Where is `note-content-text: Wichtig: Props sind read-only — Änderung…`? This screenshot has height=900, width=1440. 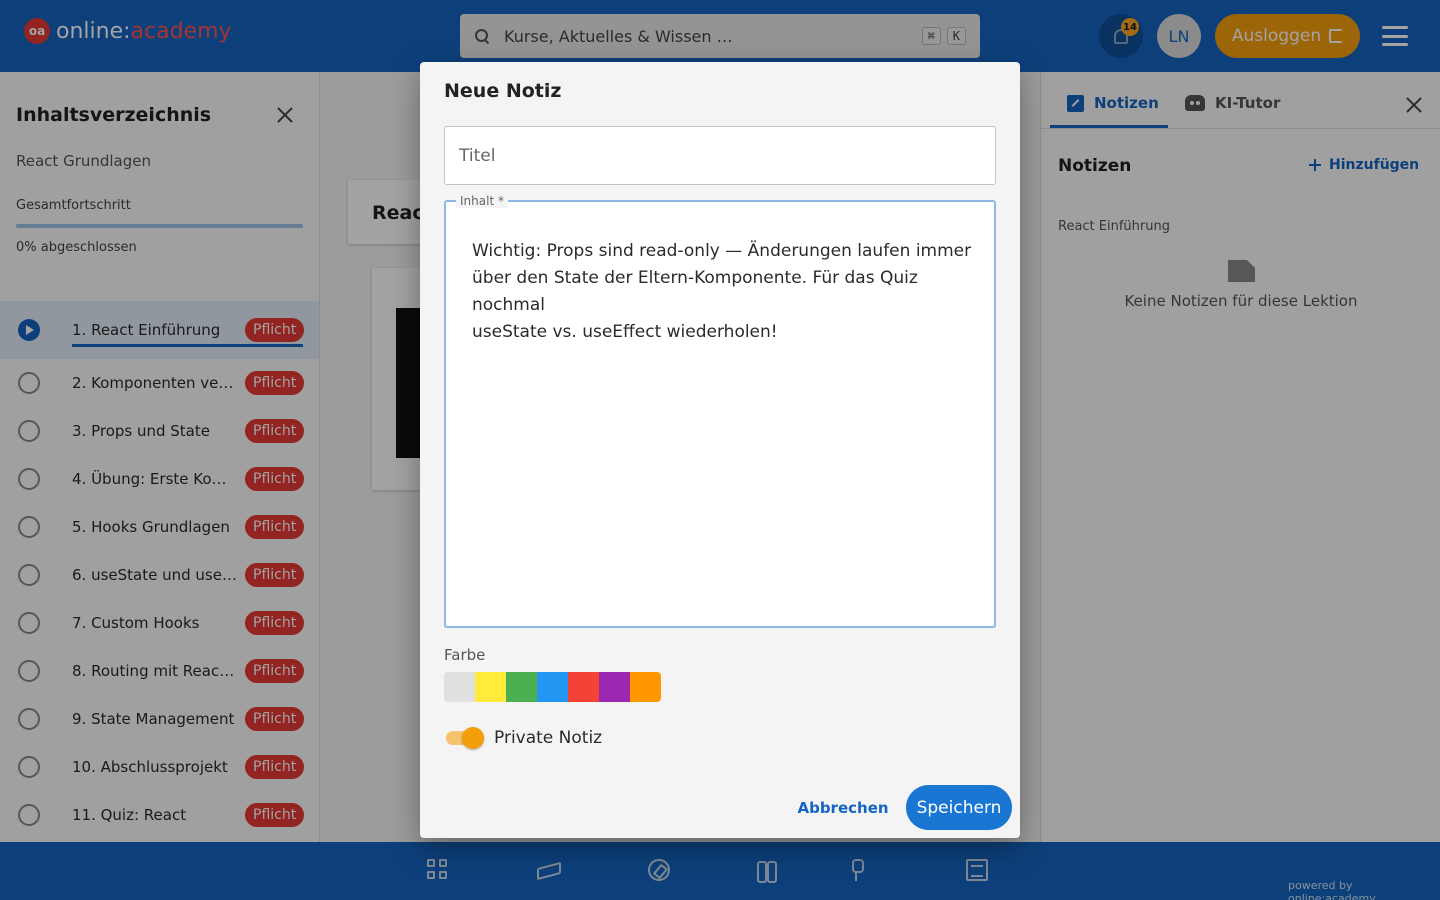
note-content-text: Wichtig: Props sind read-only — Änderung… is located at coordinates (722, 292).